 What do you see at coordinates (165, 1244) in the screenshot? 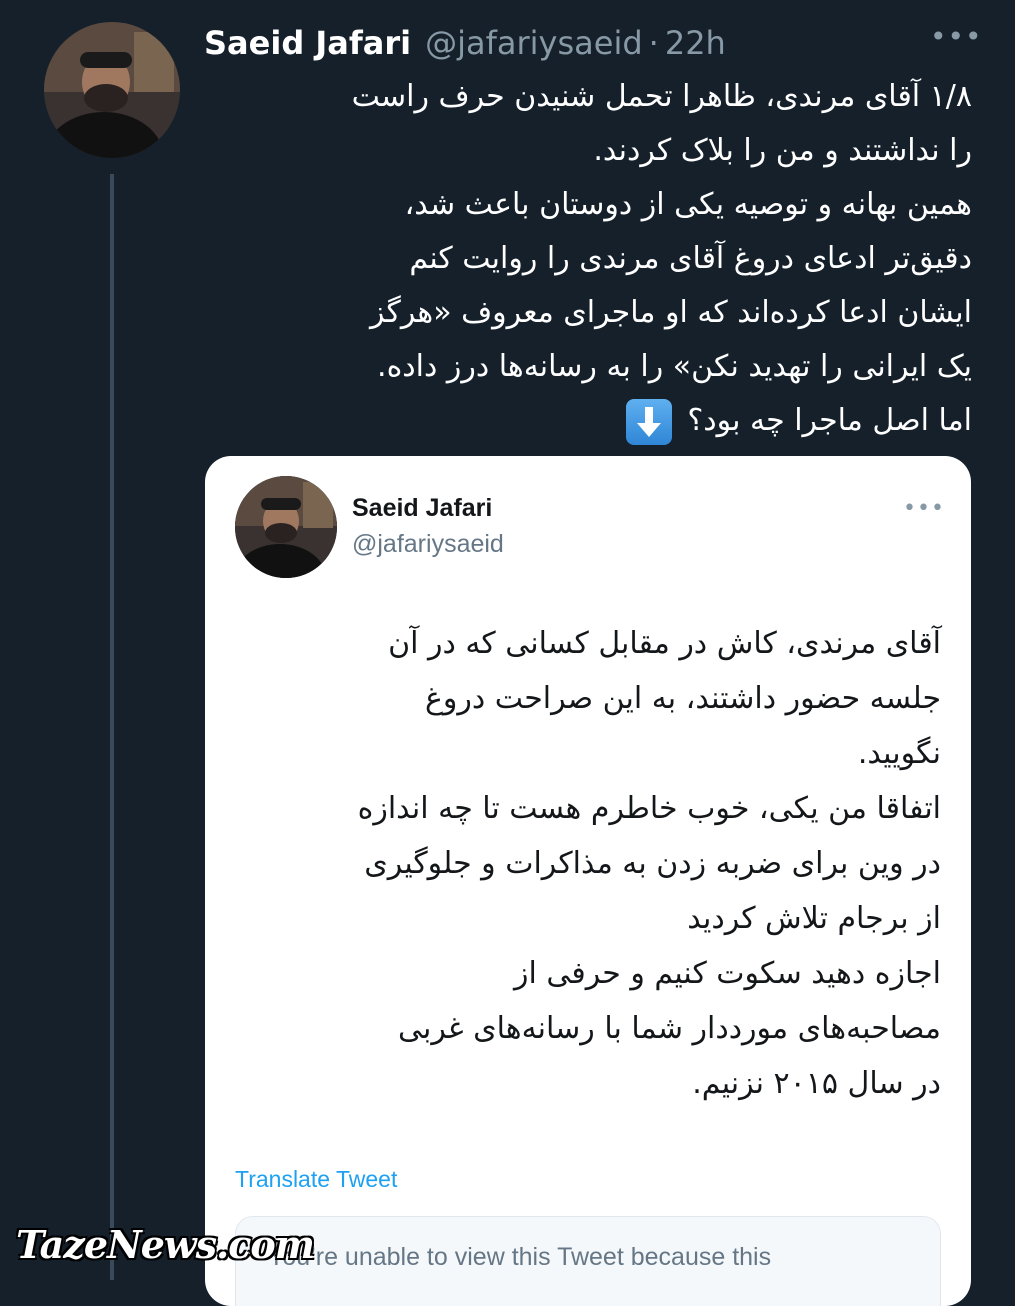
I see `site-watermark: TazeNews.com` at bounding box center [165, 1244].